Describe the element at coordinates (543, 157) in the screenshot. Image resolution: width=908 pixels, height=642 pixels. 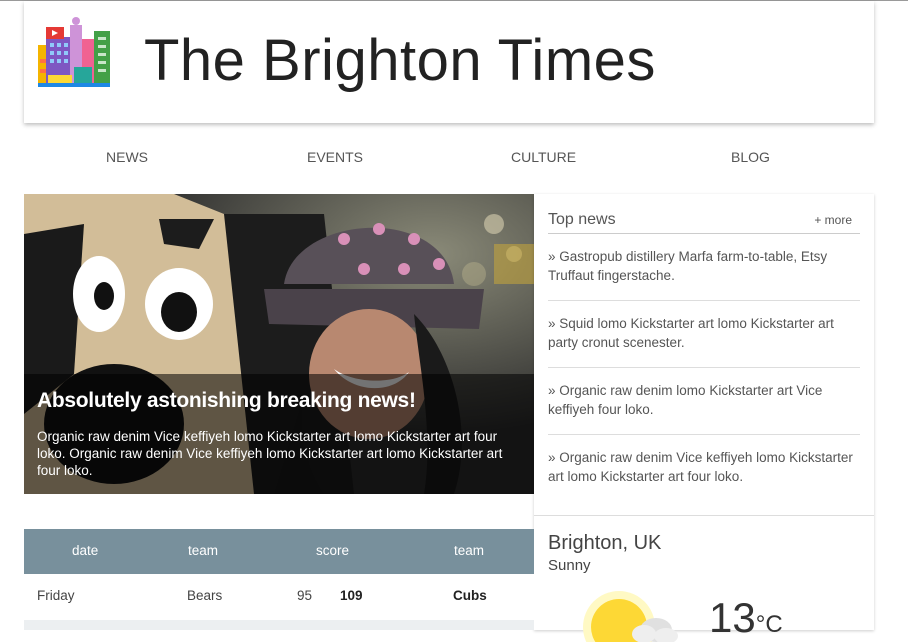
I see `nav-item-culture: CULTURE` at that location.